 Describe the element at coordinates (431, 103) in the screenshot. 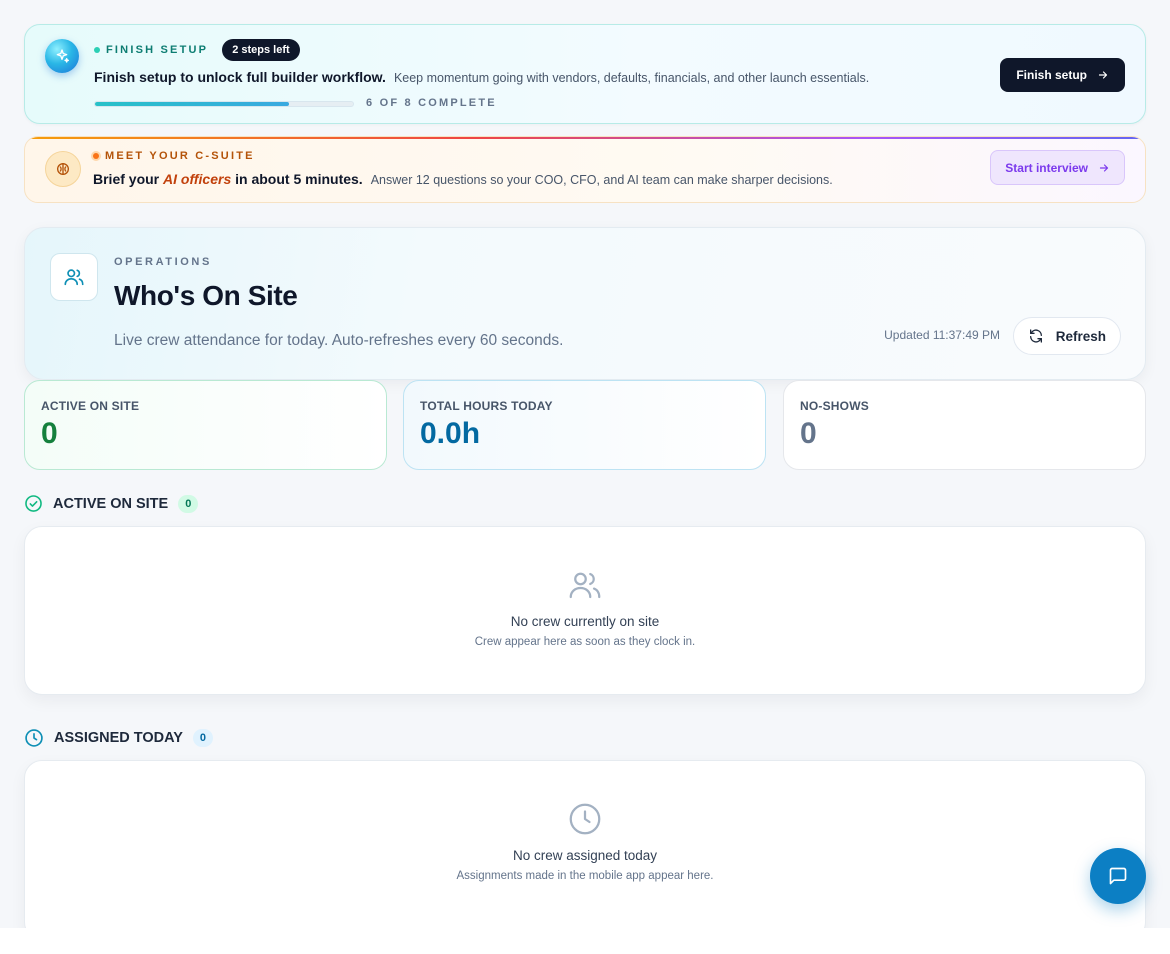

I see `setup-progress-label: 6 OF 8 COMPLETE` at that location.